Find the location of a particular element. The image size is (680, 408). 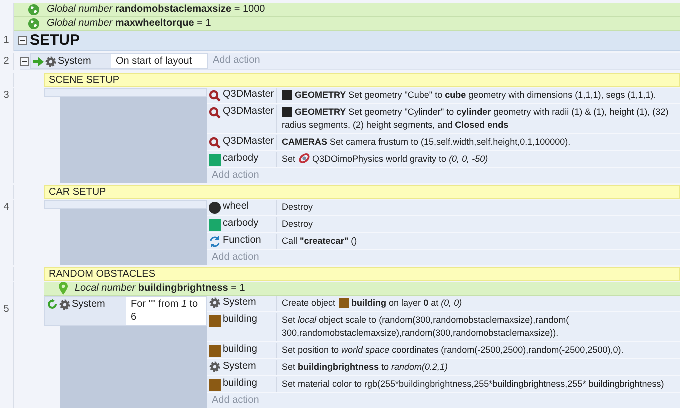

action-row: System Set buildingbrightness to random(0.2,1) is located at coordinates (443, 368).